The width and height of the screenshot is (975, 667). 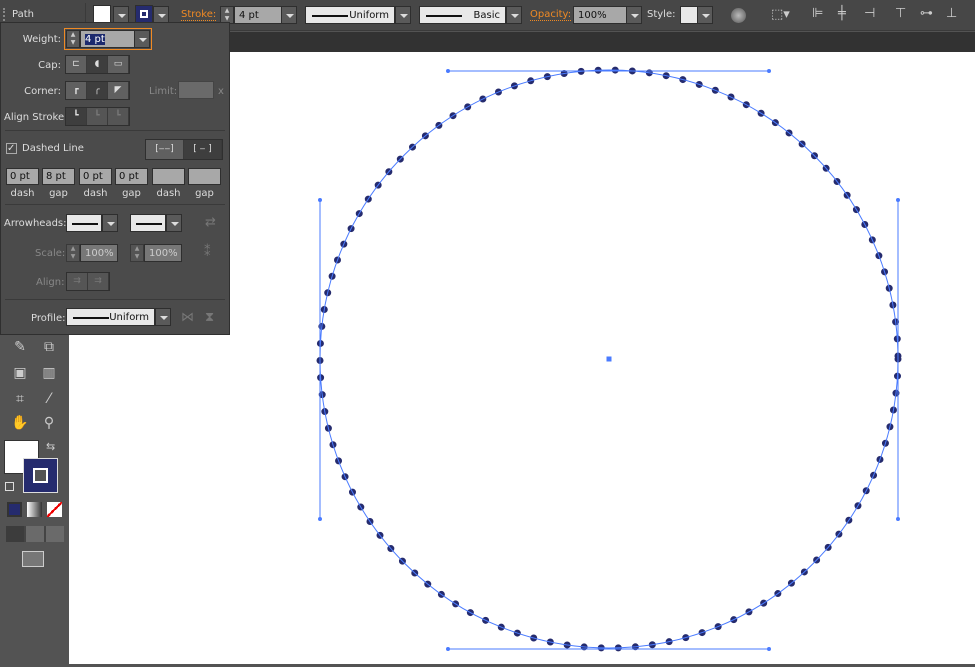 What do you see at coordinates (48, 318) in the screenshot?
I see `profile-label: Profile:` at bounding box center [48, 318].